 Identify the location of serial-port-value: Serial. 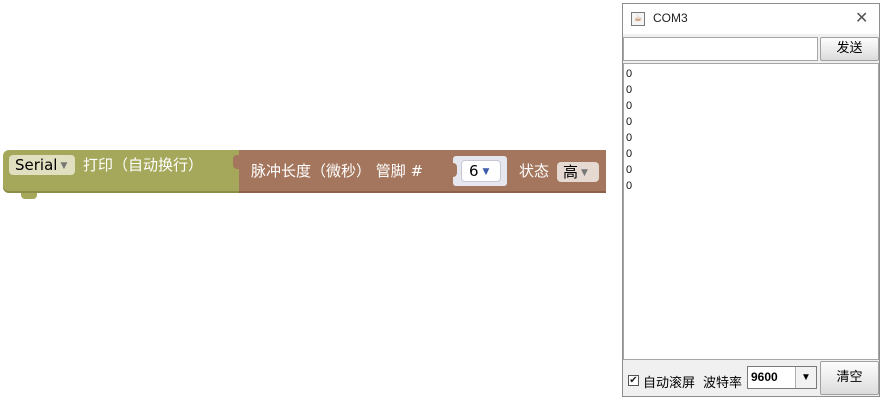
(36, 165).